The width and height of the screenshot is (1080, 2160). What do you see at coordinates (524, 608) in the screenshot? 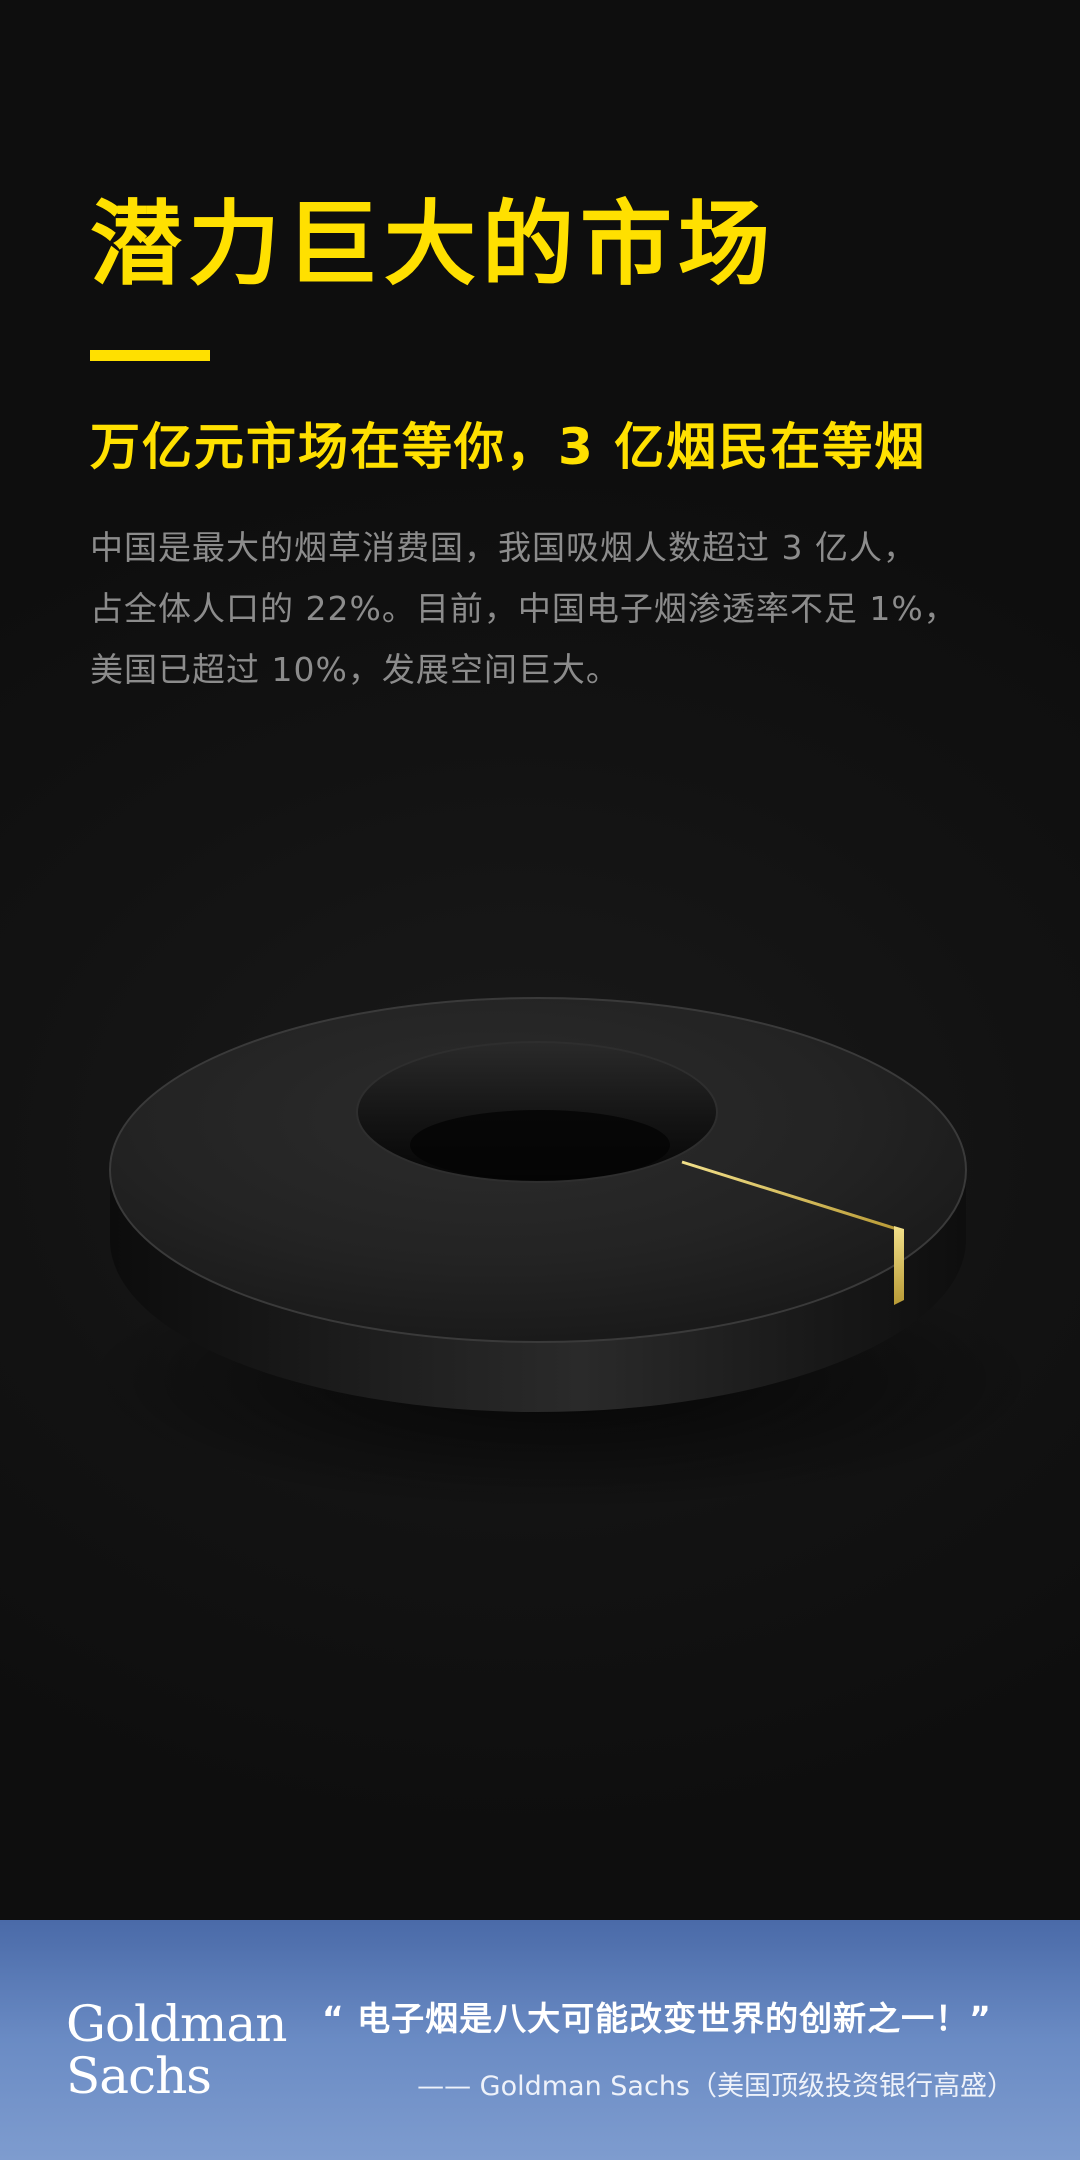
I see `body-line: 占全体人口的 22%。目前，中国电子烟渗透率不足 1%，` at bounding box center [524, 608].